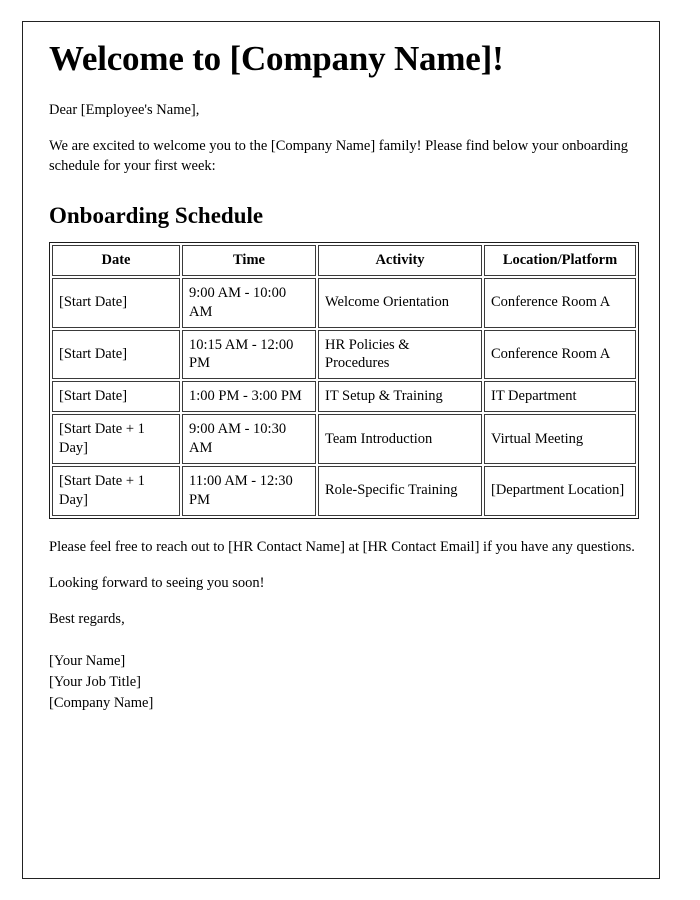  Describe the element at coordinates (560, 260) in the screenshot. I see `column-header-location: Location/Platform` at that location.